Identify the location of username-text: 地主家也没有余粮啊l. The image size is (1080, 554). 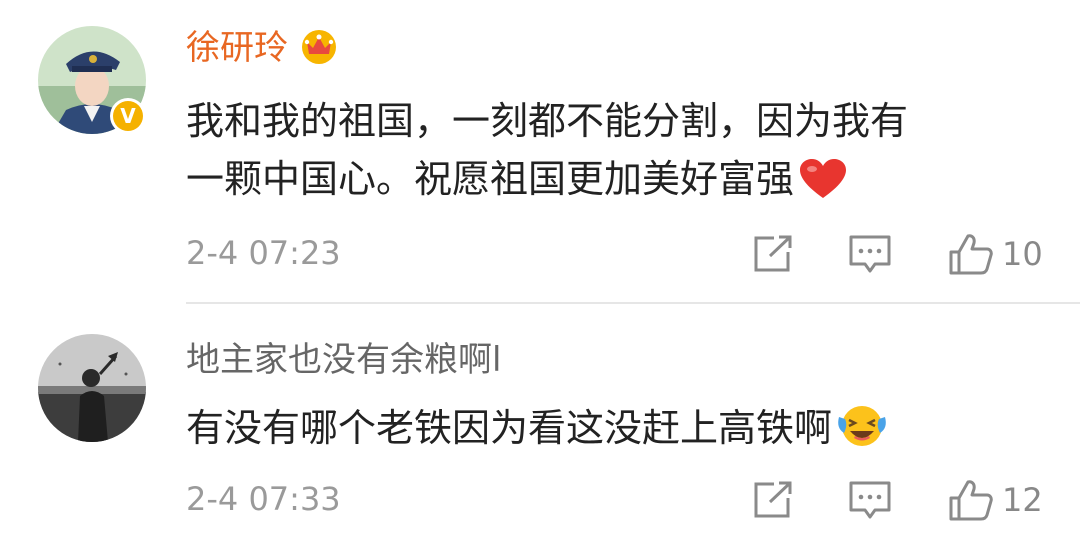
(344, 360).